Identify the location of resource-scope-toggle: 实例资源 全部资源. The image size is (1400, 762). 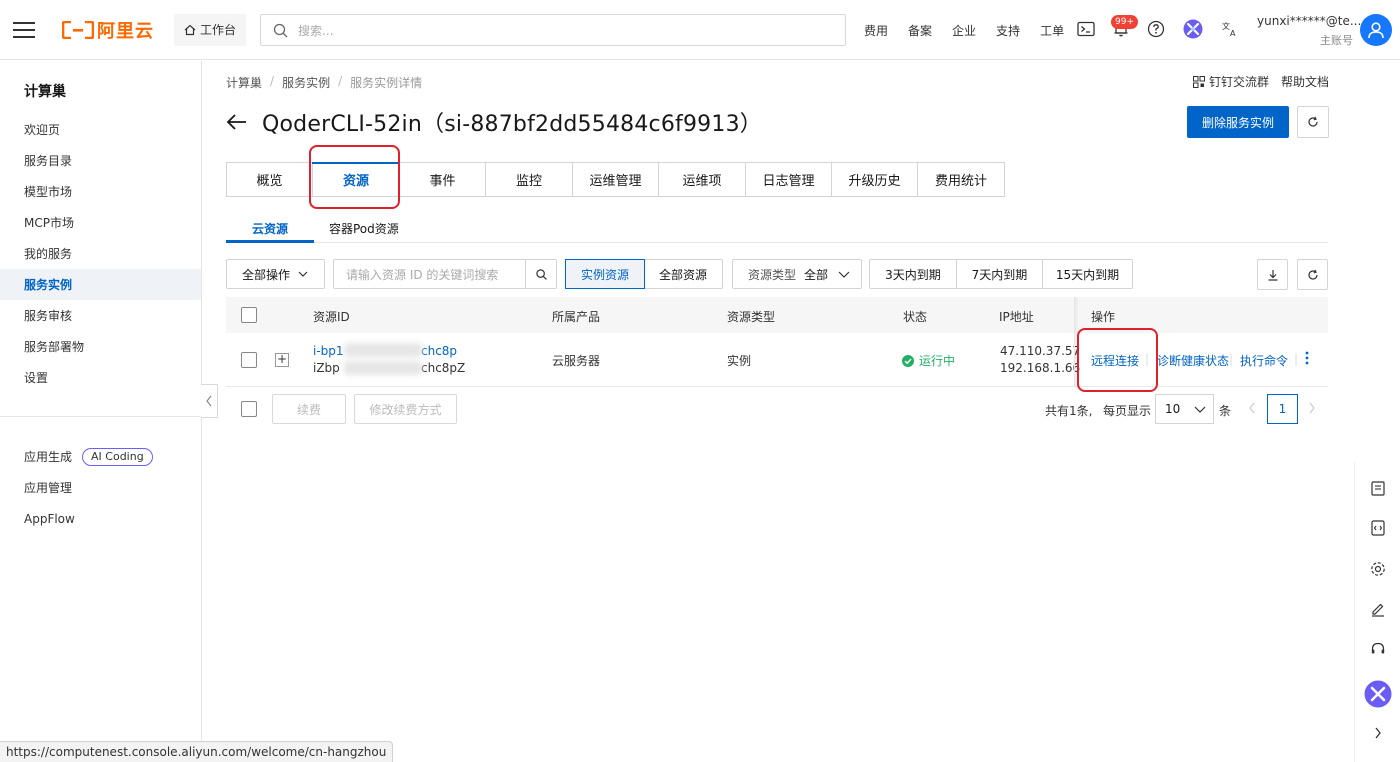
(644, 274).